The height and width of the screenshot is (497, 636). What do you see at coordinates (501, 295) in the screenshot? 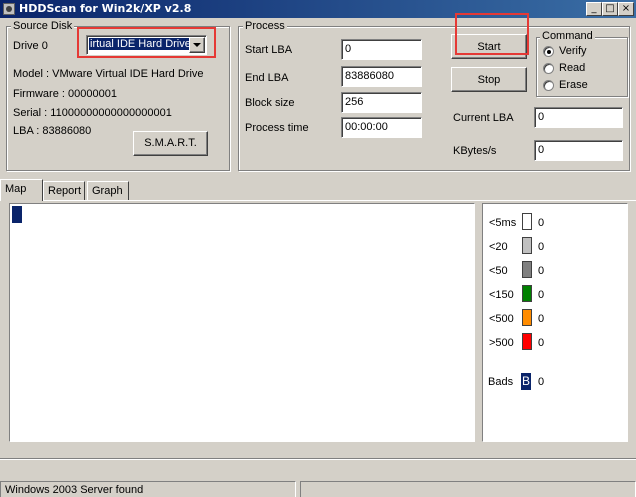
I see `legend-label: <150` at bounding box center [501, 295].